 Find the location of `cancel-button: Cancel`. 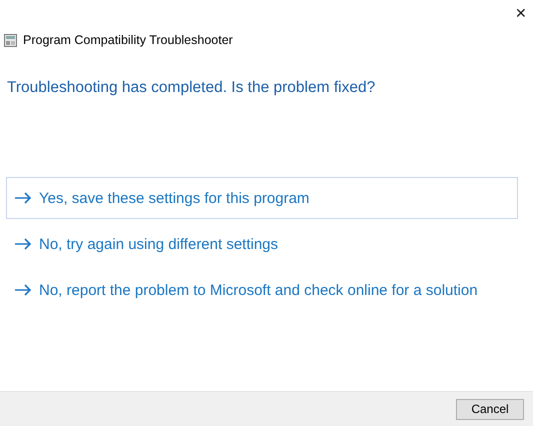

cancel-button: Cancel is located at coordinates (490, 409).